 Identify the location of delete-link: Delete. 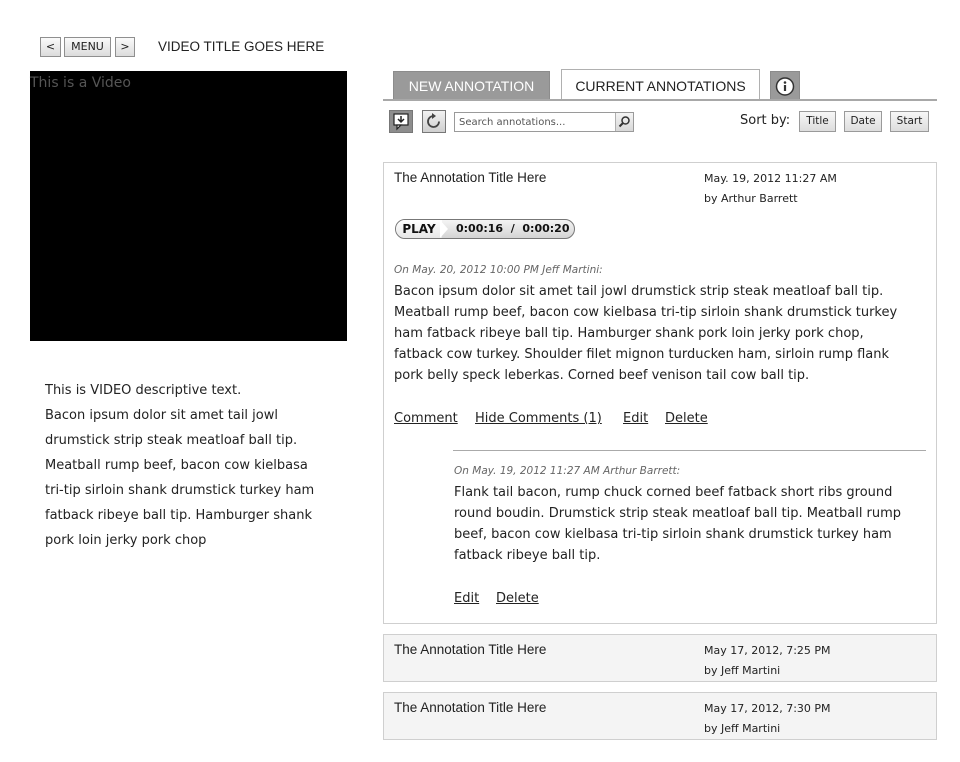
(686, 418).